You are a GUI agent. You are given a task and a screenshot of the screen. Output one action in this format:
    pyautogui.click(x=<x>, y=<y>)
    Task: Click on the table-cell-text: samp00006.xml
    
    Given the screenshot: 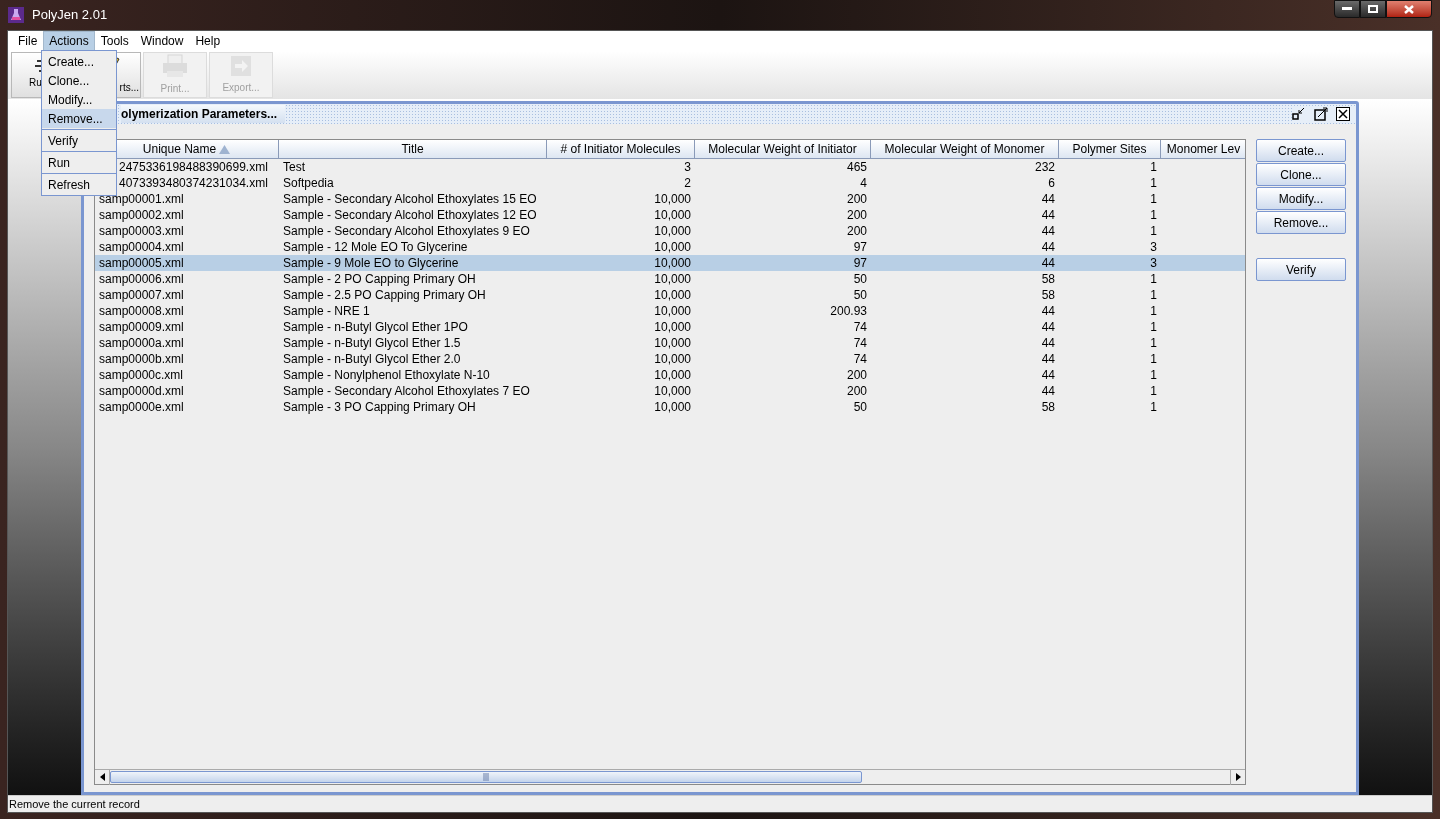 What is the action you would take?
    pyautogui.click(x=141, y=279)
    